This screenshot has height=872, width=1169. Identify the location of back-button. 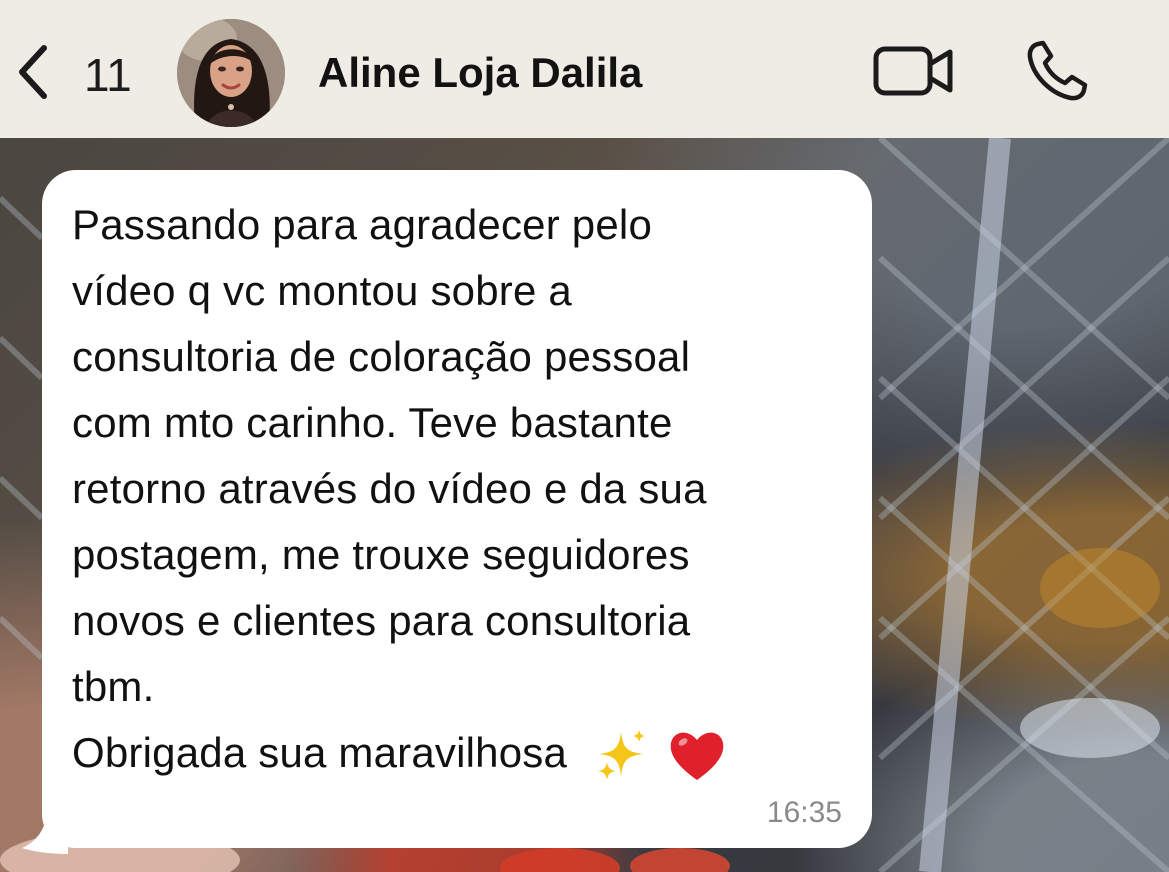
(34, 72).